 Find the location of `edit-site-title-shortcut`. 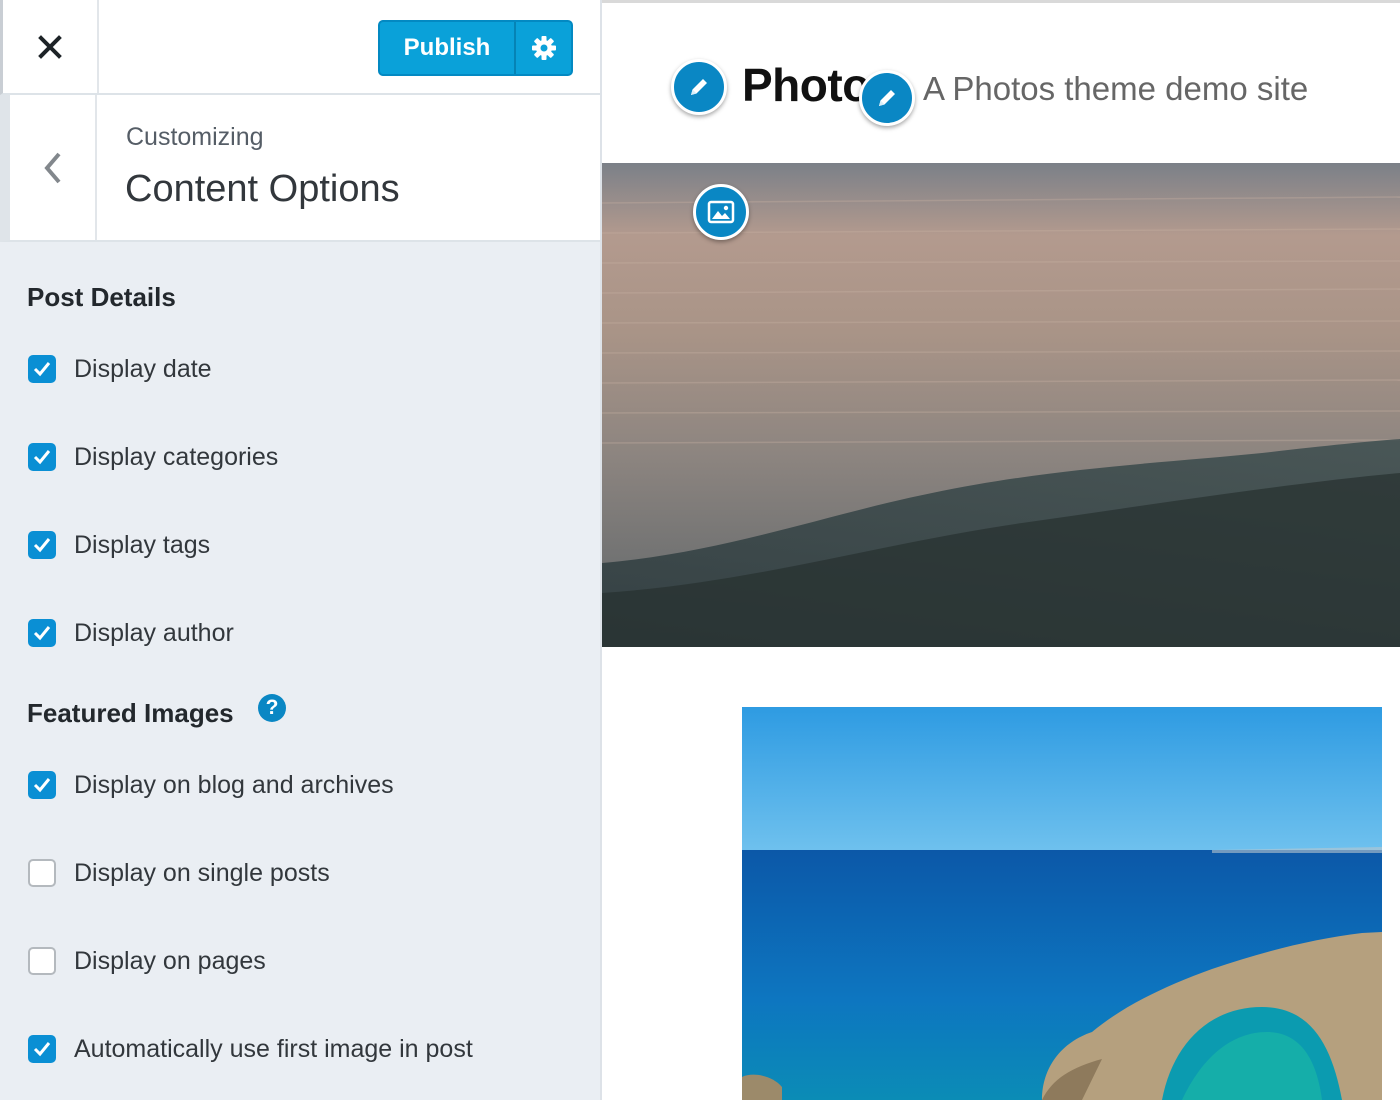

edit-site-title-shortcut is located at coordinates (699, 87).